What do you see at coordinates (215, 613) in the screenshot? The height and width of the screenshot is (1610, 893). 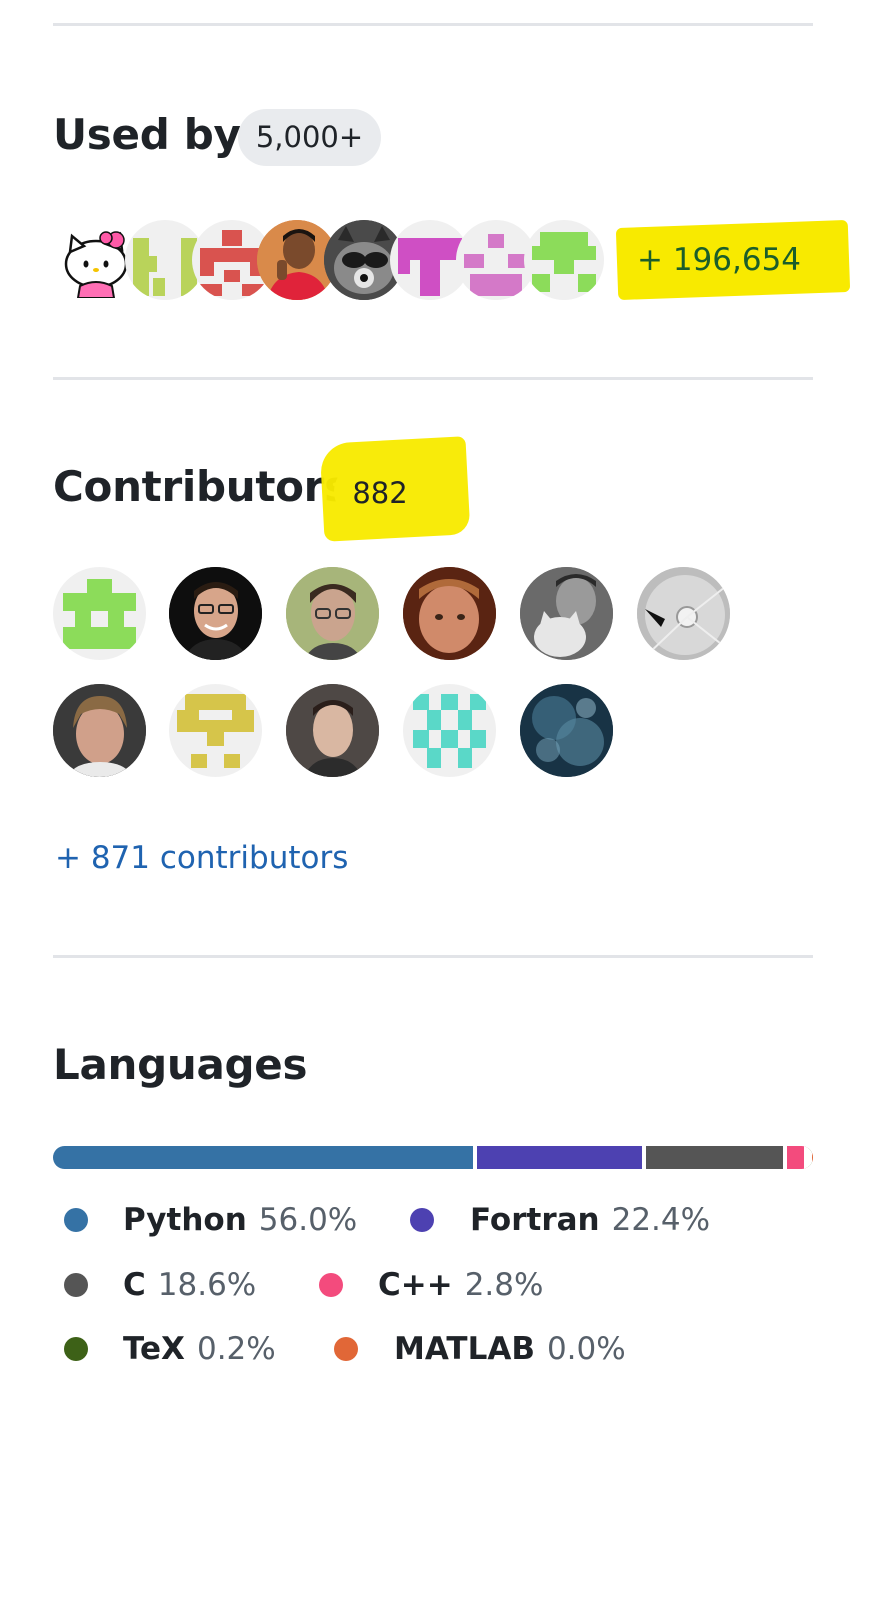 I see `contributor-avatar-man-glasses` at bounding box center [215, 613].